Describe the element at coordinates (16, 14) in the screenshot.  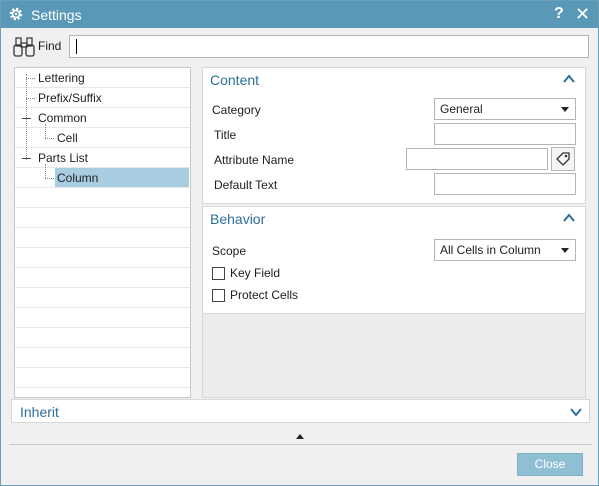
I see `gear-icon` at that location.